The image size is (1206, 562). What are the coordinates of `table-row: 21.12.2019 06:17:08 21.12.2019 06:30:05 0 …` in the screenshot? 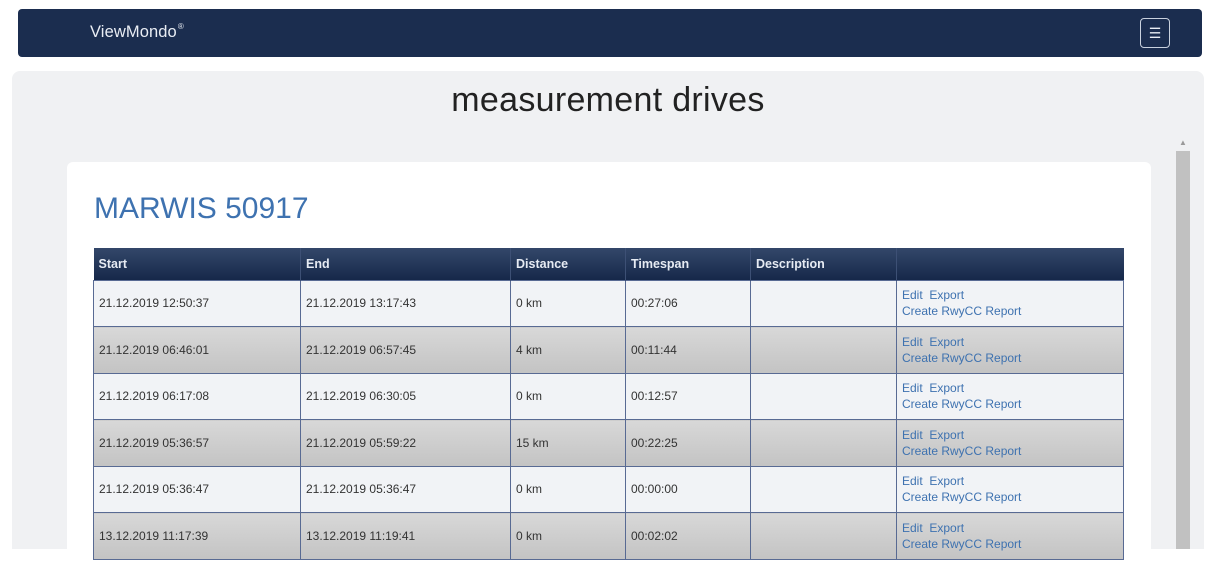 It's located at (608, 396).